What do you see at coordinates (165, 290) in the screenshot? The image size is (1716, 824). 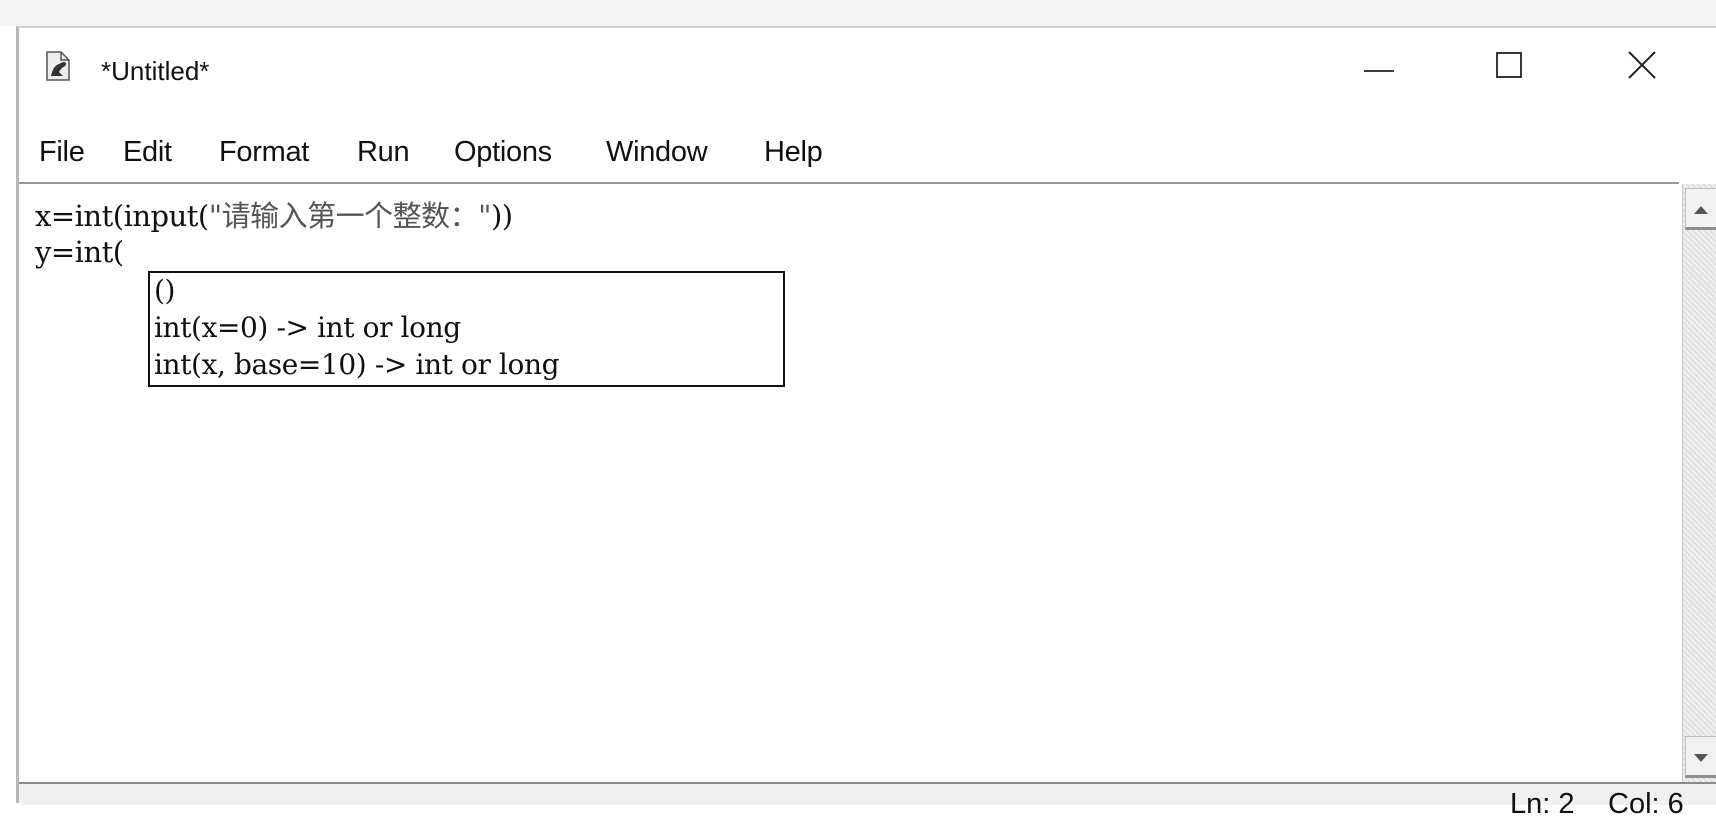 I see `calltip-line-1: ()` at bounding box center [165, 290].